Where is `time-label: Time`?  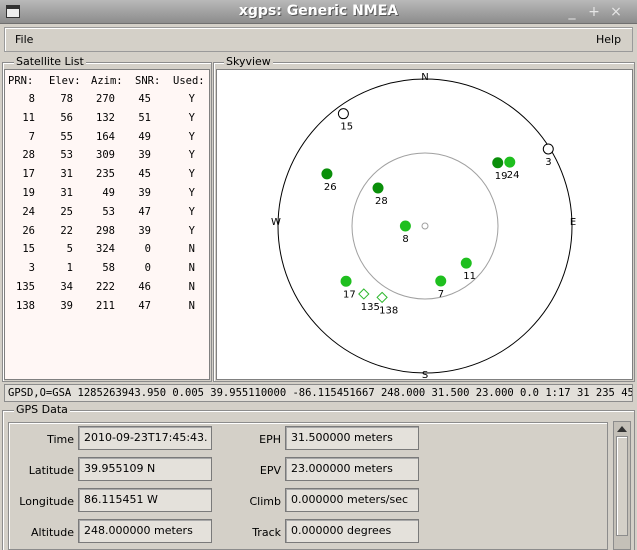 time-label: Time is located at coordinates (60, 439).